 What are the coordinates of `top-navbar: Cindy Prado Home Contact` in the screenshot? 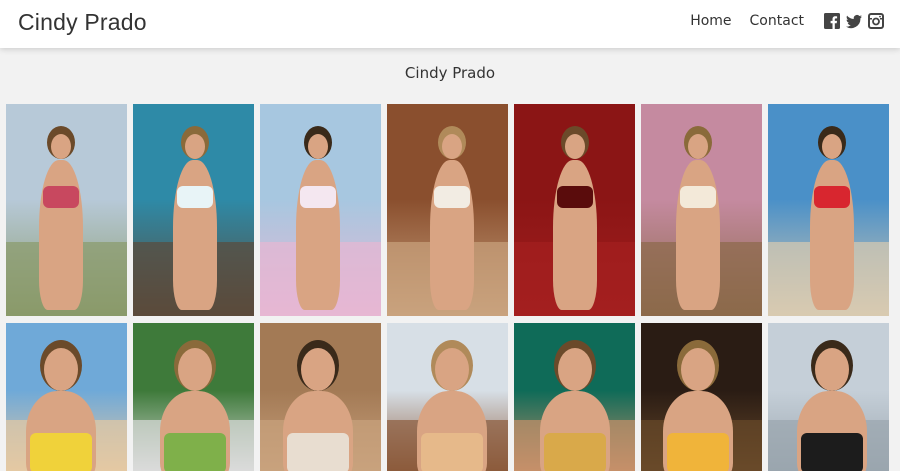 It's located at (450, 24).